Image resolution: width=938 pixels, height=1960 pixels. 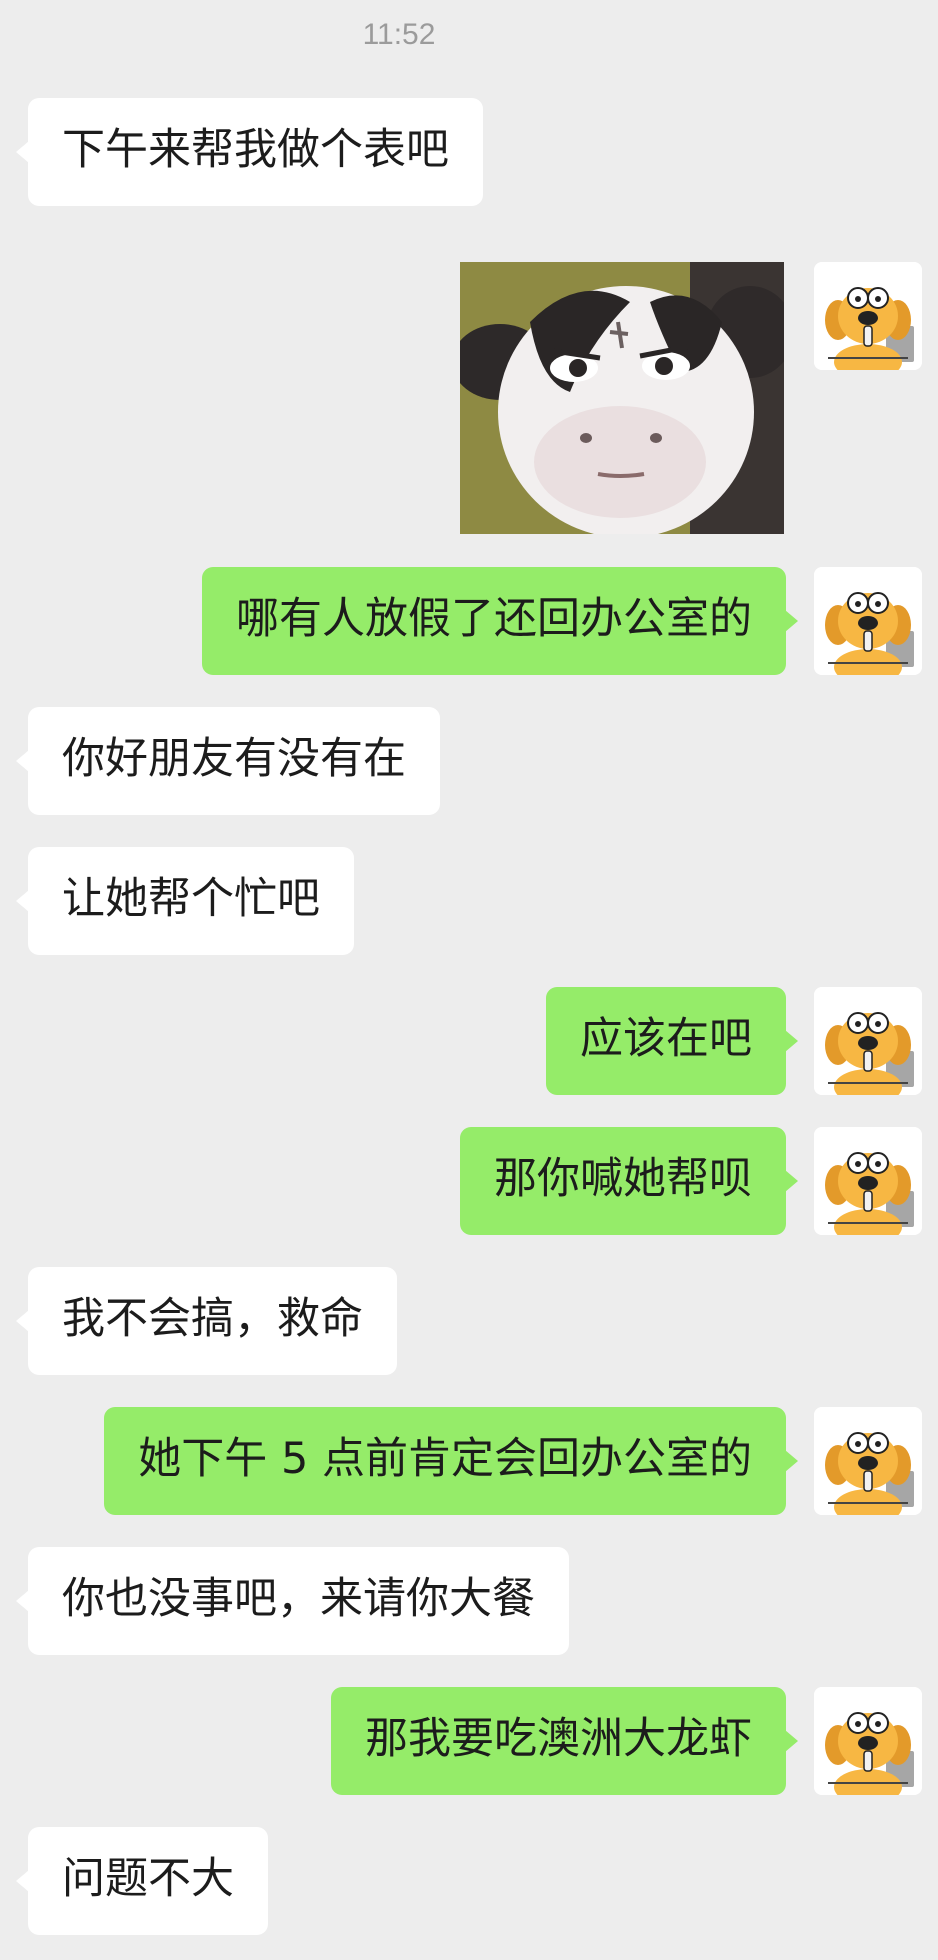 What do you see at coordinates (292, 1601) in the screenshot?
I see `incoming-message-bubble: 你也没事吧，来请你大餐` at bounding box center [292, 1601].